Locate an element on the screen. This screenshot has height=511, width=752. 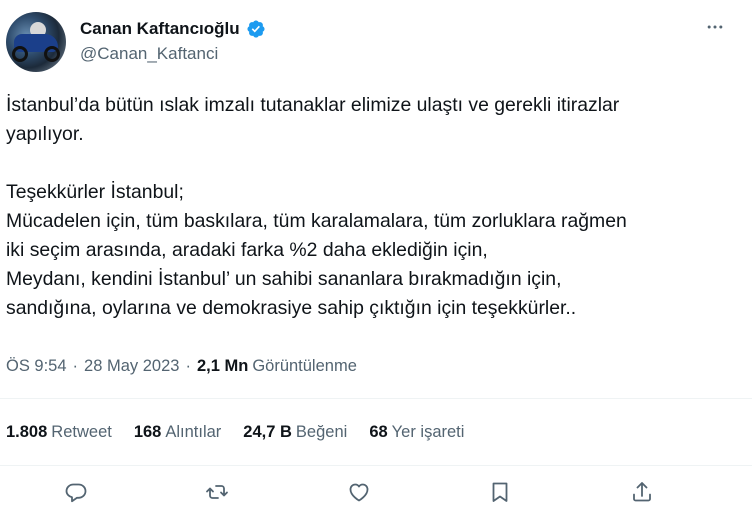
reply-button is located at coordinates (76, 494).